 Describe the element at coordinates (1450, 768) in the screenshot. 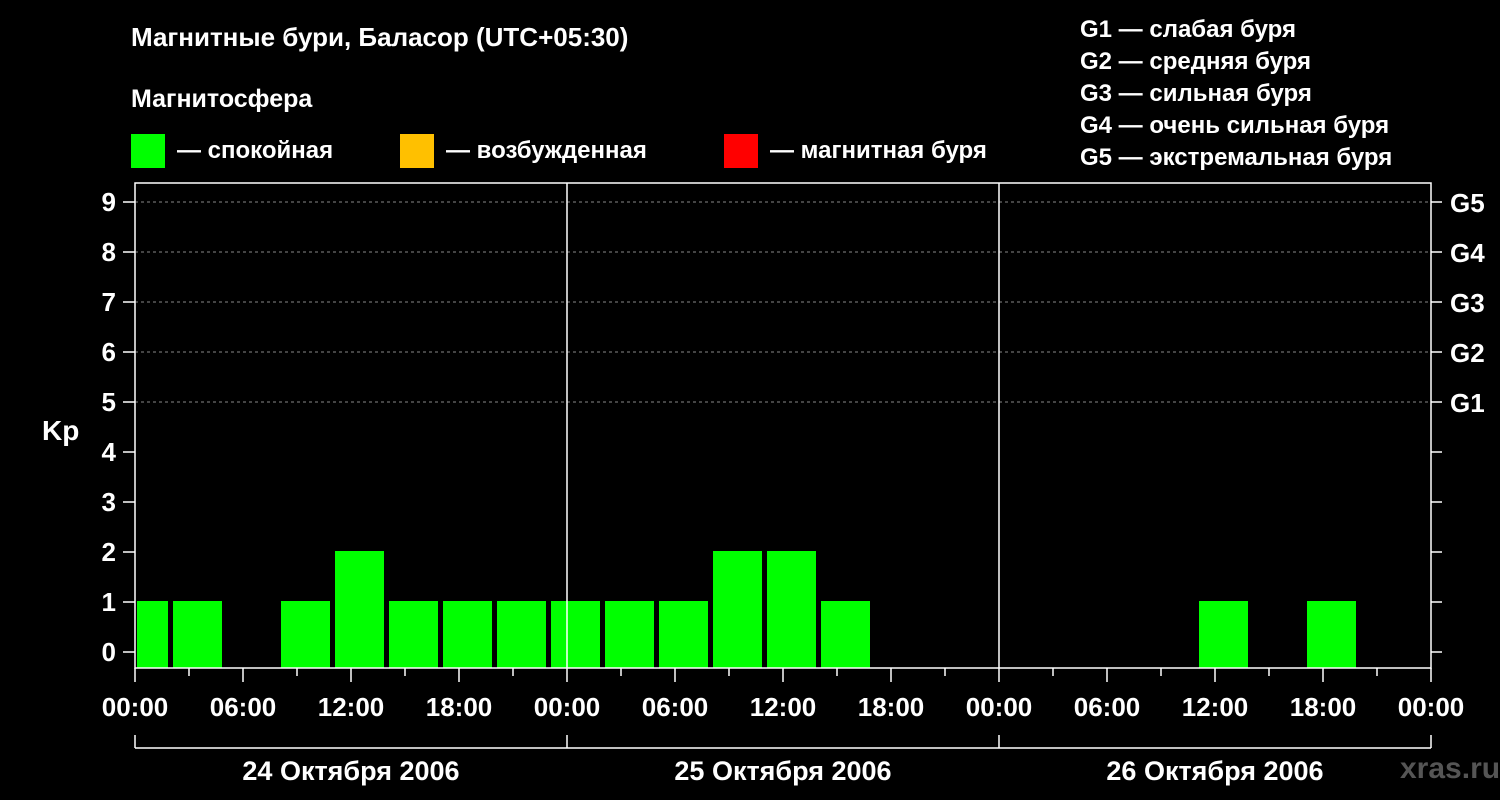

I see `watermark: xras.ru` at that location.